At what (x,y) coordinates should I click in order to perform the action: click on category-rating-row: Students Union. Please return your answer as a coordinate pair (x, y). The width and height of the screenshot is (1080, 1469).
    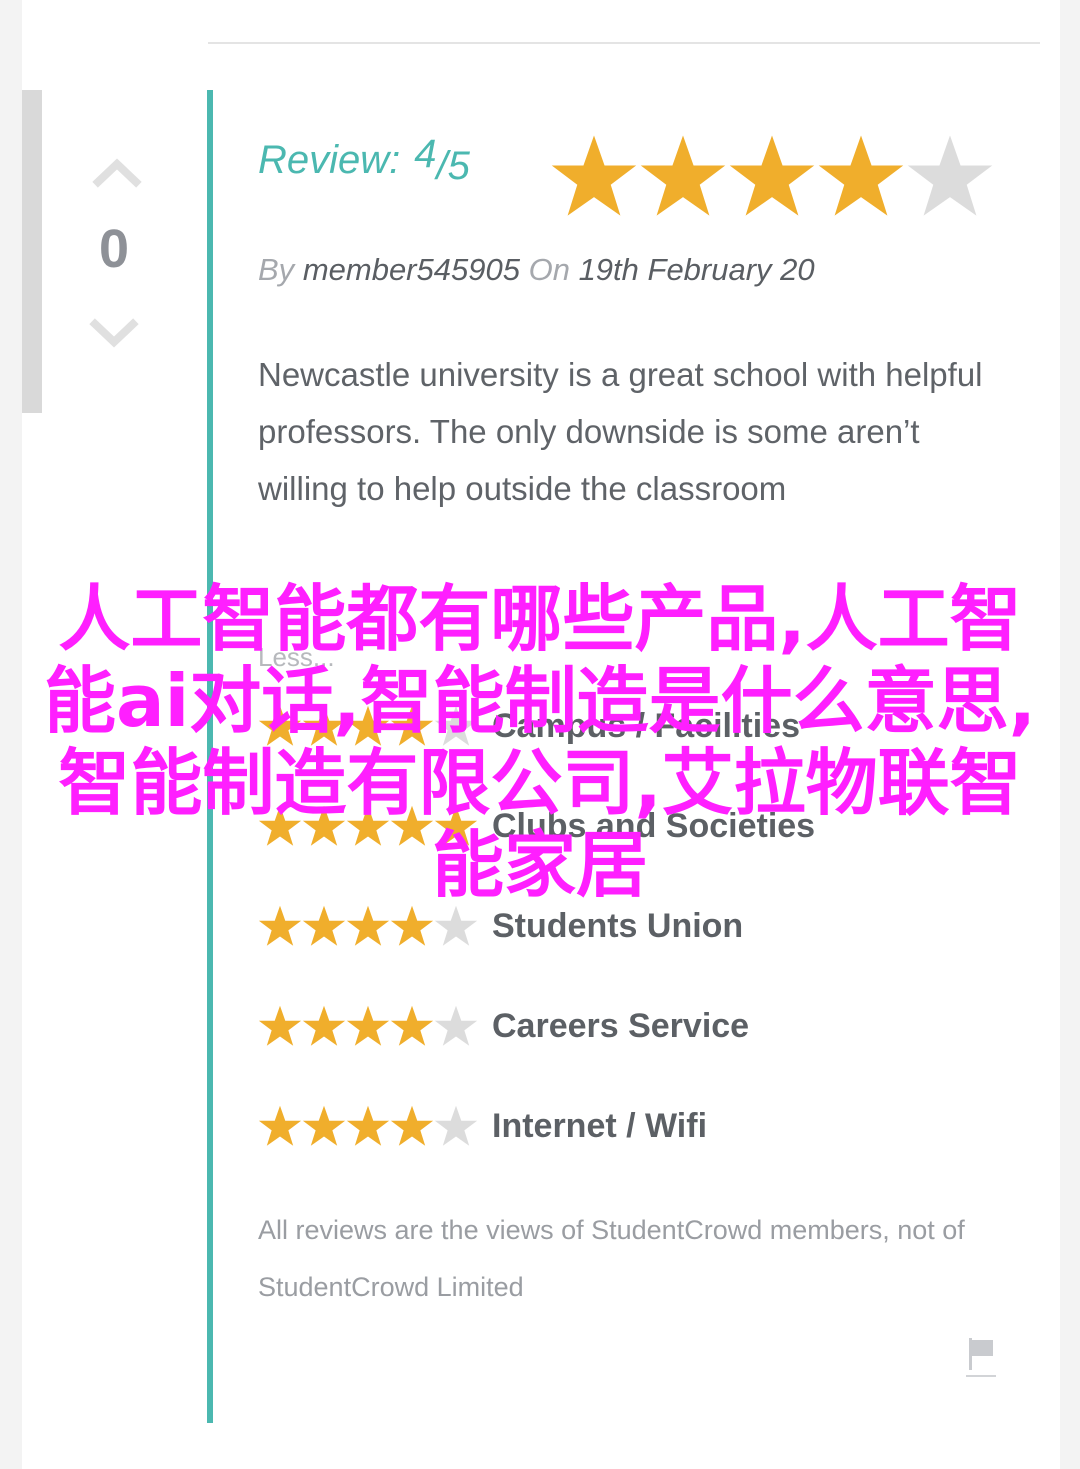
    Looking at the image, I should click on (500, 926).